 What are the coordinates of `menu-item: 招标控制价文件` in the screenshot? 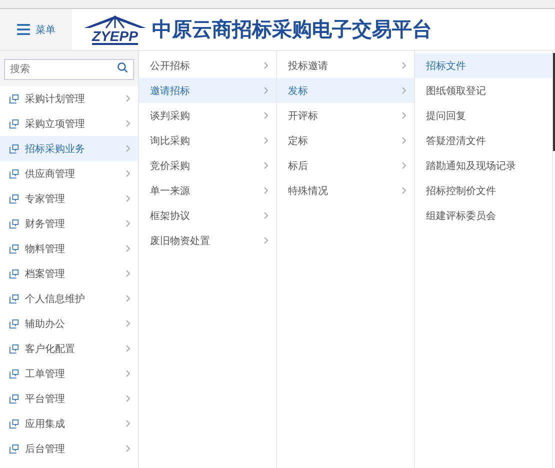 It's located at (483, 190).